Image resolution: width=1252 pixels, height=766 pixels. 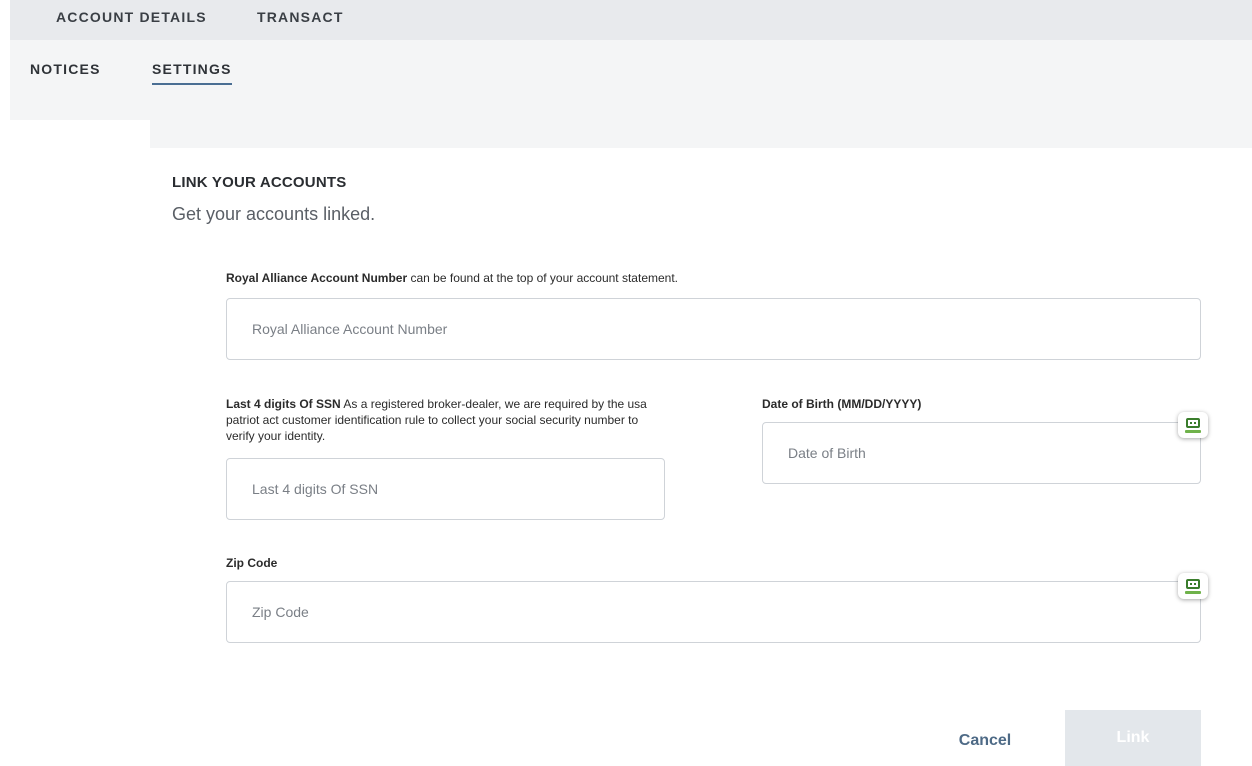 What do you see at coordinates (631, 20) in the screenshot?
I see `top-nav: ACCOUNT DETAILS TRANSACT` at bounding box center [631, 20].